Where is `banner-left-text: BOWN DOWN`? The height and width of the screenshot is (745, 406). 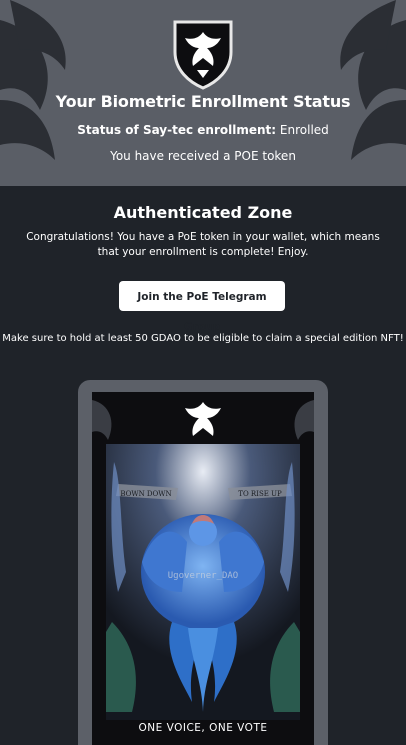 banner-left-text: BOWN DOWN is located at coordinates (145, 494).